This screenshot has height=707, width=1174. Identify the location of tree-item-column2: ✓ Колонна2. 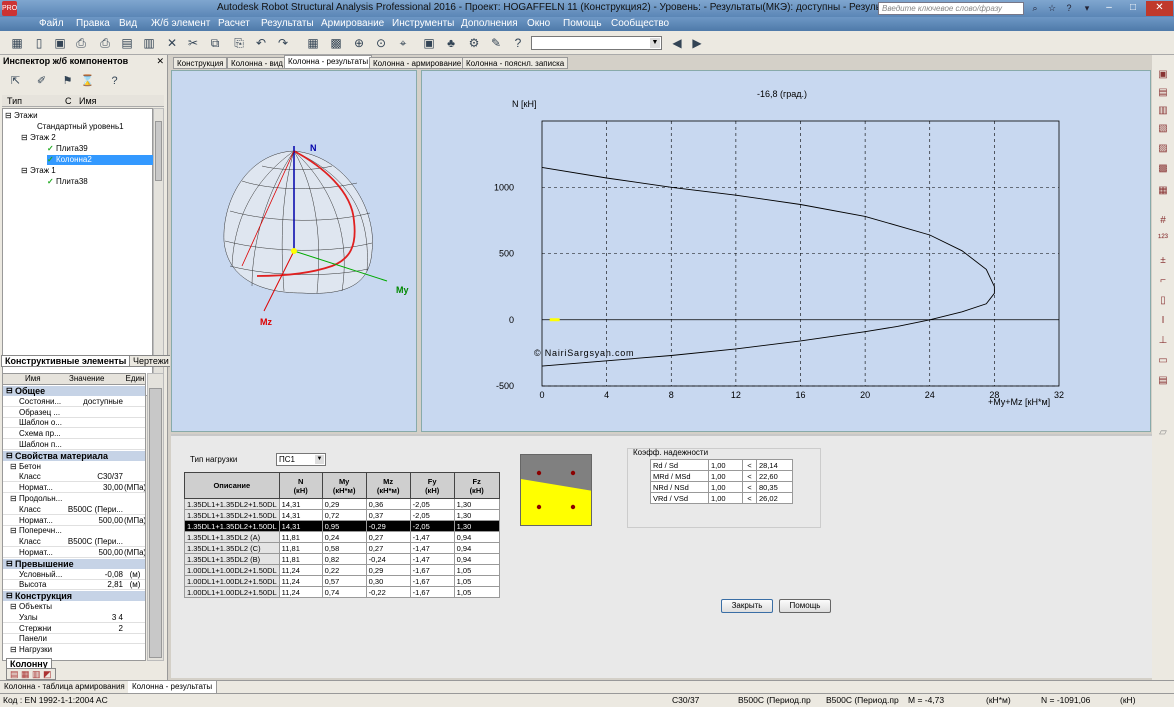
(105, 160).